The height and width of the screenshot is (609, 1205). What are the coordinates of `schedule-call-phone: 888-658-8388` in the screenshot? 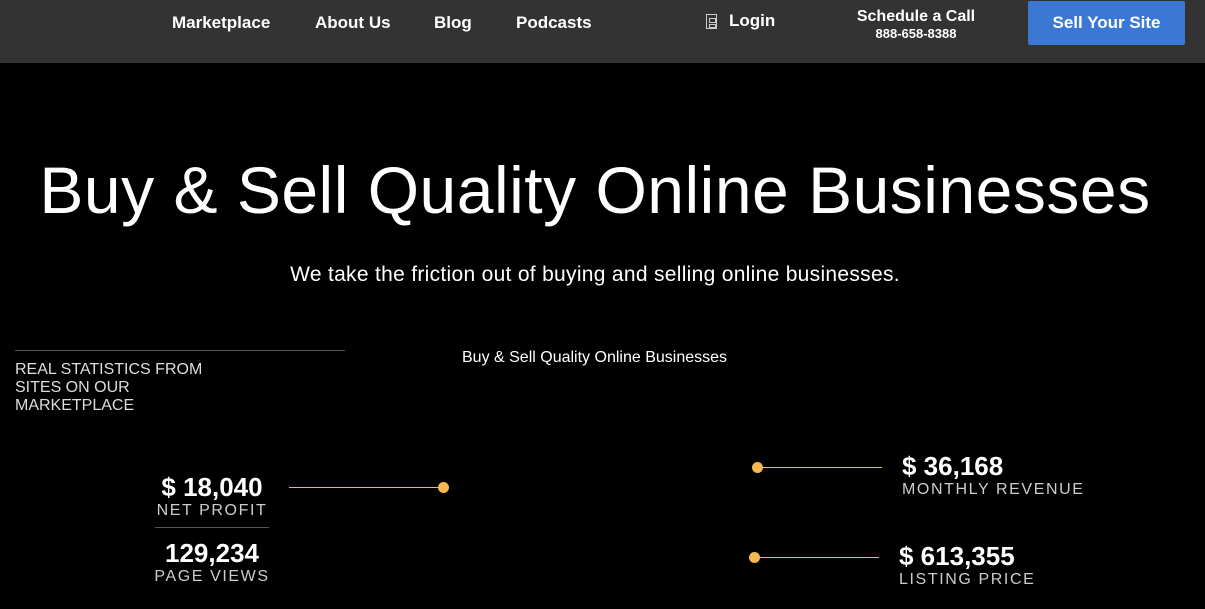 It's located at (916, 33).